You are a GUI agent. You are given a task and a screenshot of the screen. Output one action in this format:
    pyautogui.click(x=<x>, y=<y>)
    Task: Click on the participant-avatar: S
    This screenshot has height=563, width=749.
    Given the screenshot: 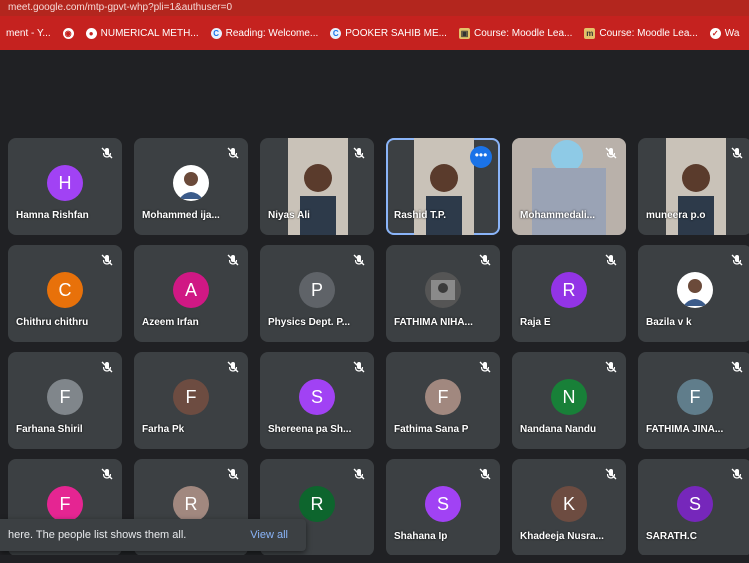 What is the action you would take?
    pyautogui.click(x=443, y=503)
    